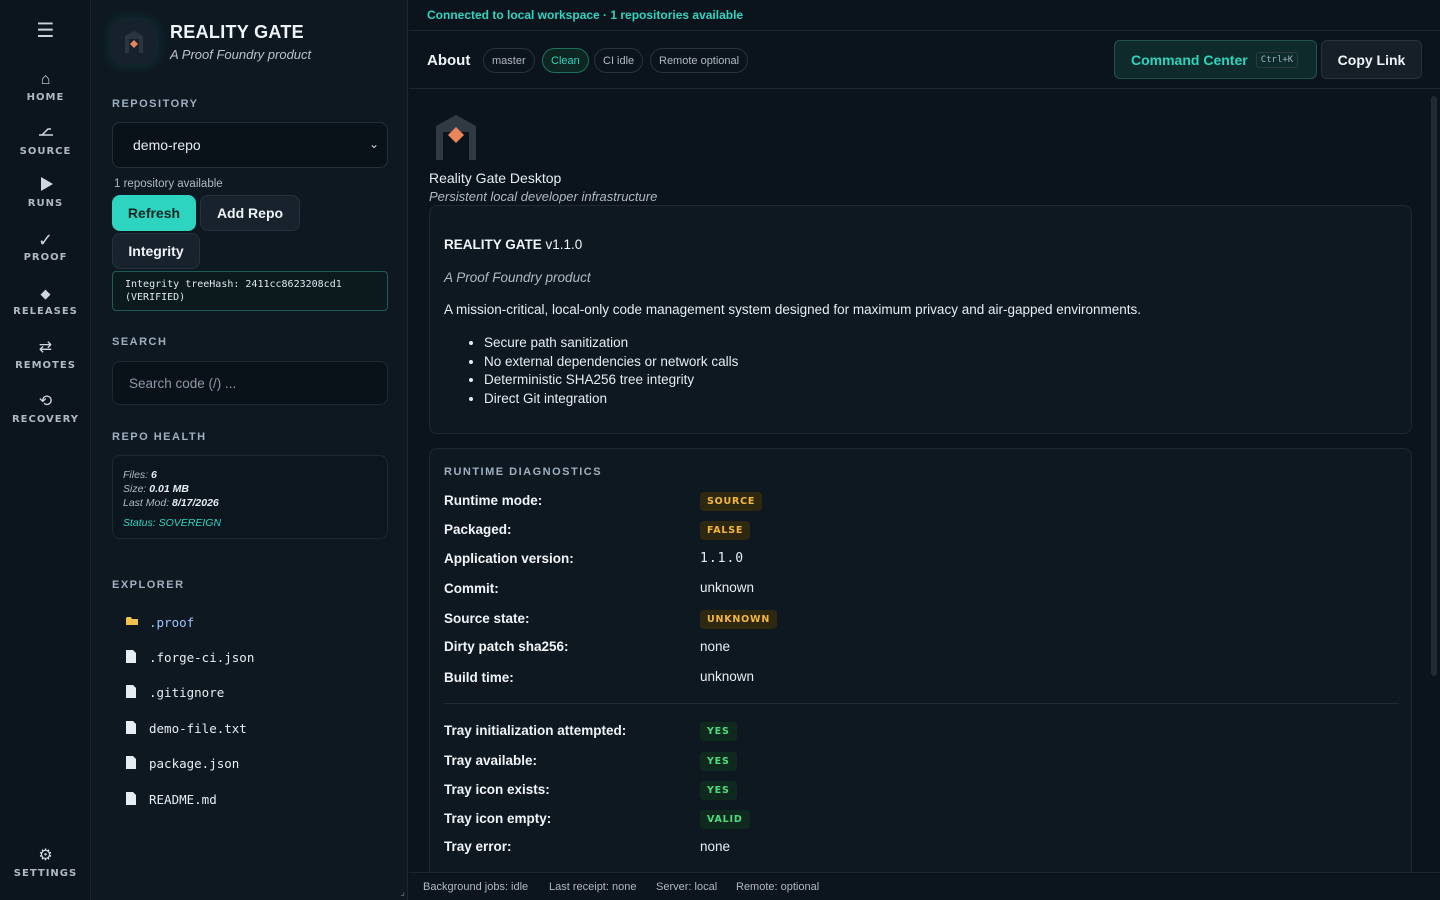  Describe the element at coordinates (45, 186) in the screenshot. I see `play-icon` at that location.